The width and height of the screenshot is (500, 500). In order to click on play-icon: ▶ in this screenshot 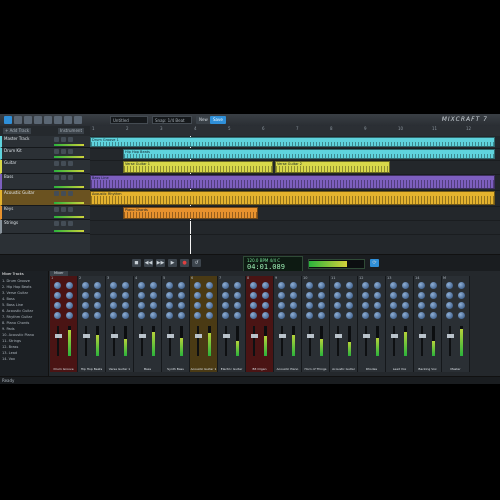, I will do `click(172, 263)`.